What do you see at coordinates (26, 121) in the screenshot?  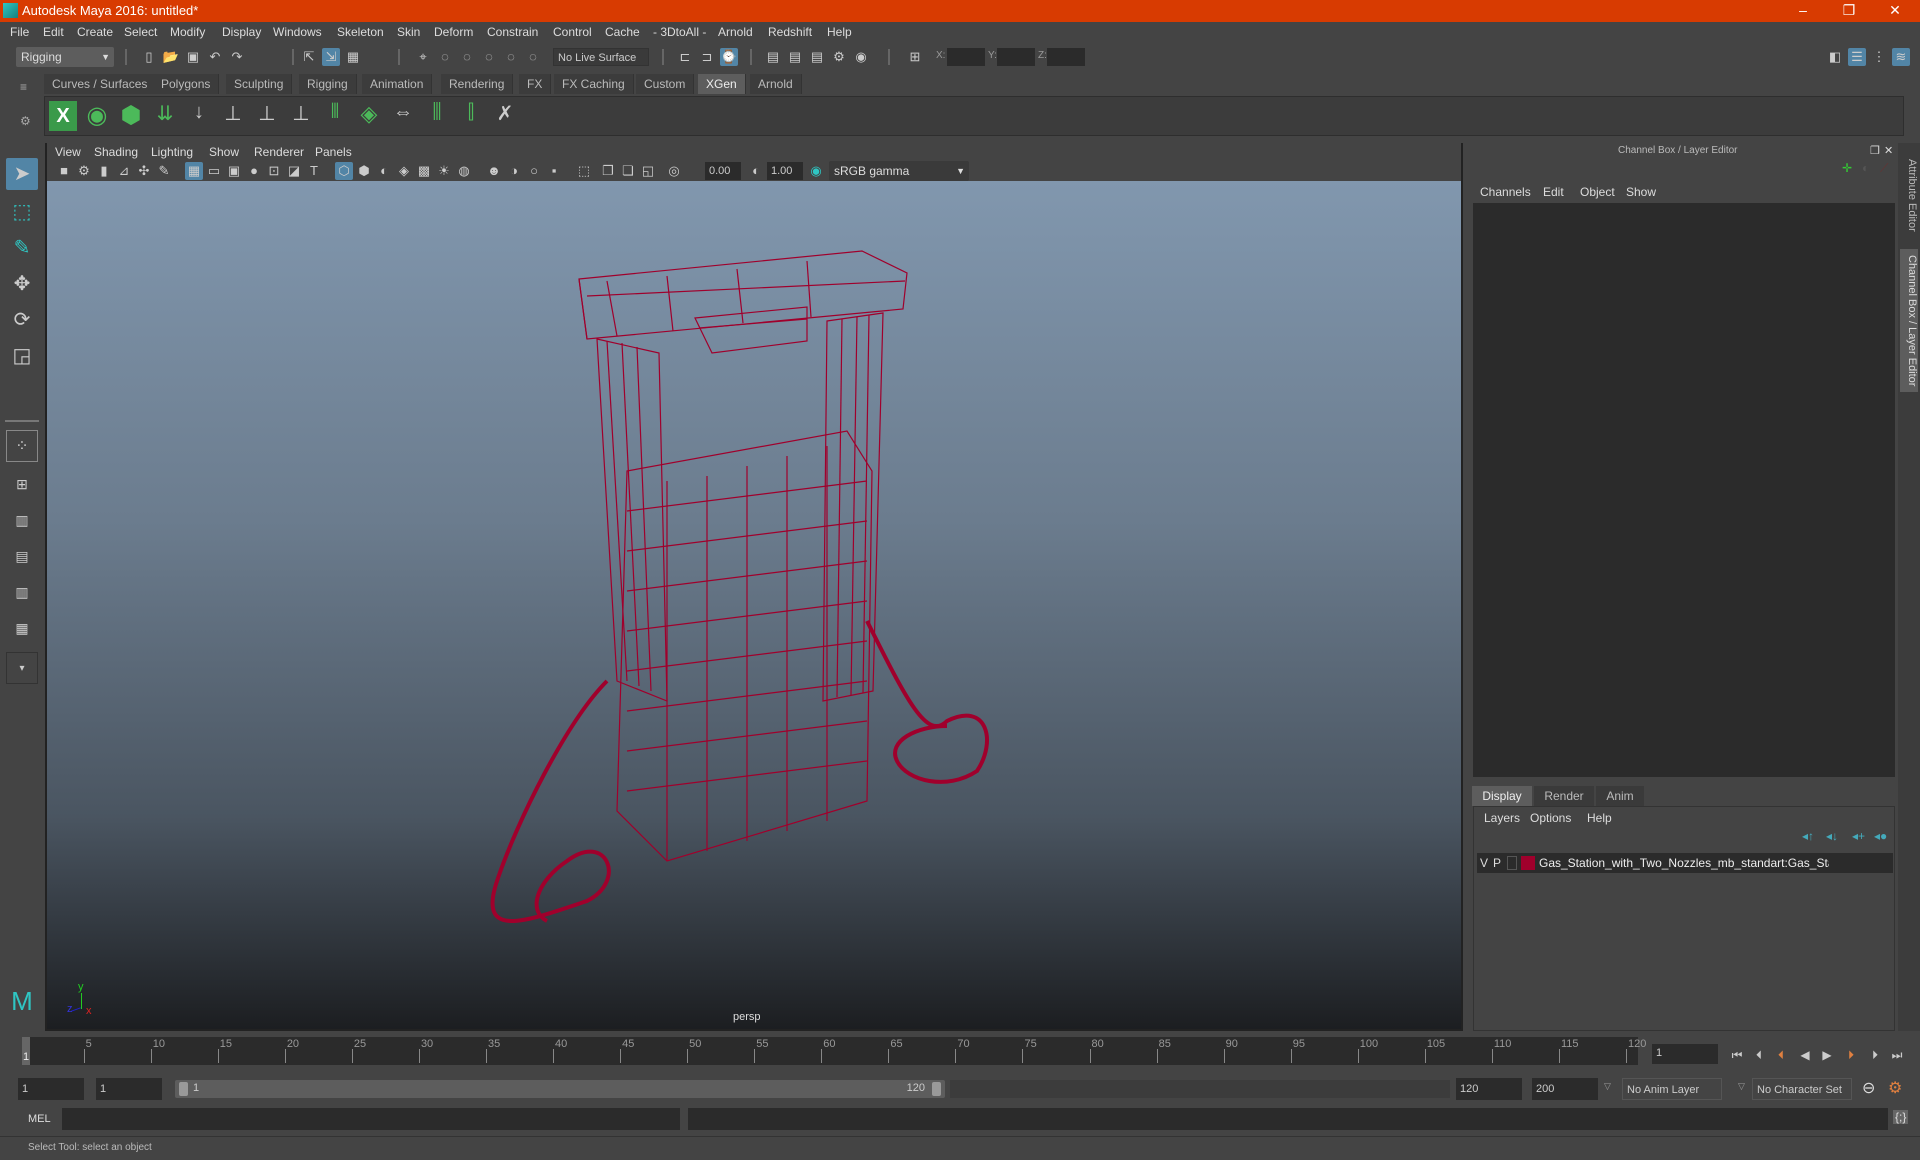 I see `shelf-settings-icon: ⚙` at bounding box center [26, 121].